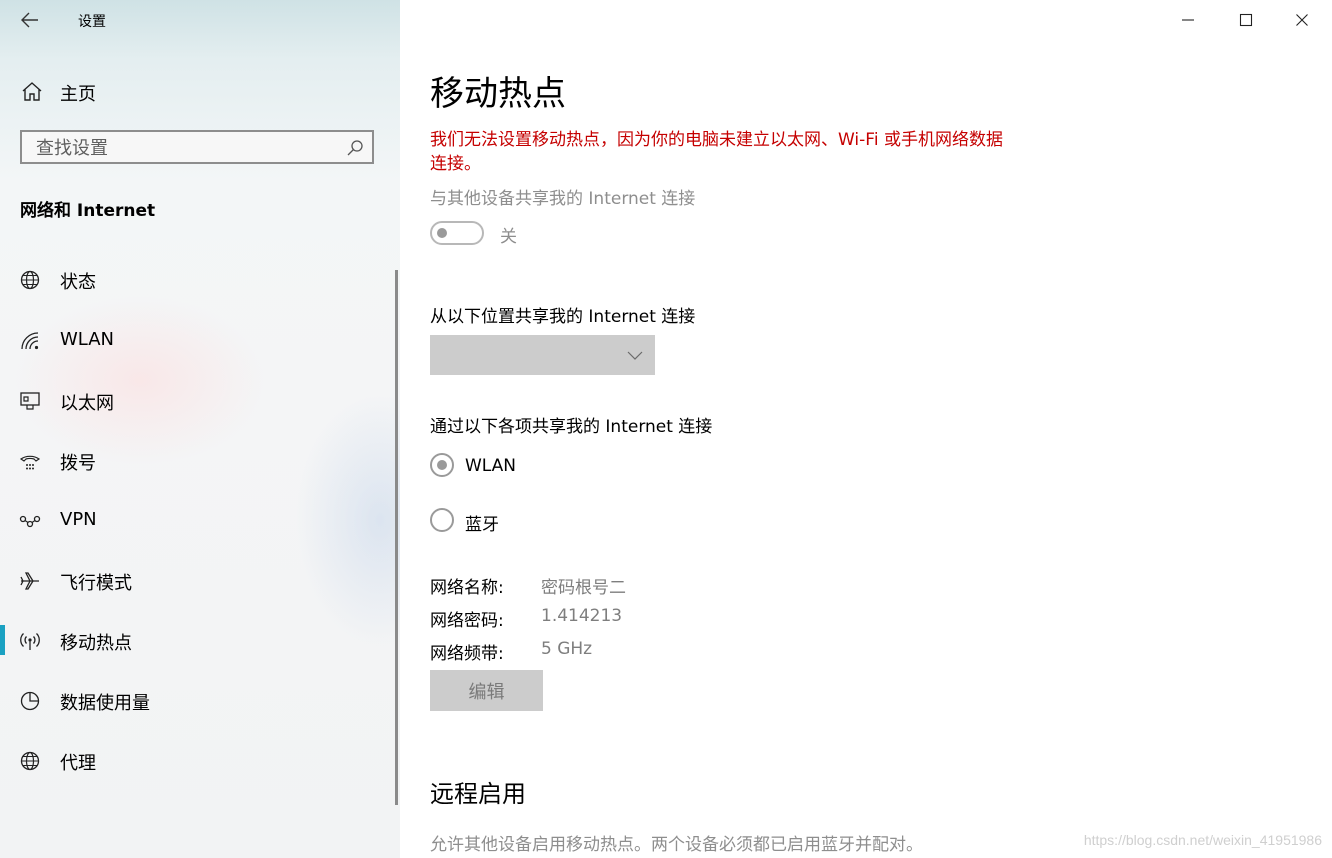 This screenshot has width=1332, height=858. Describe the element at coordinates (198, 92) in the screenshot. I see `sidebar-item-home: 主页` at that location.